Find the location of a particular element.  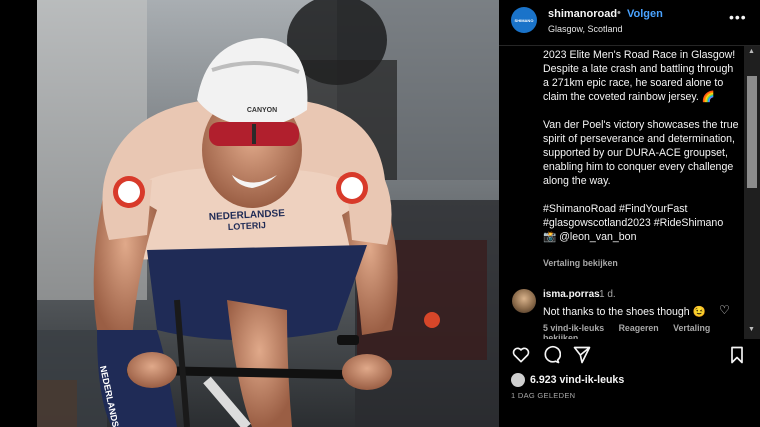

post-date: 1 DAG GELEDEN is located at coordinates (543, 395).